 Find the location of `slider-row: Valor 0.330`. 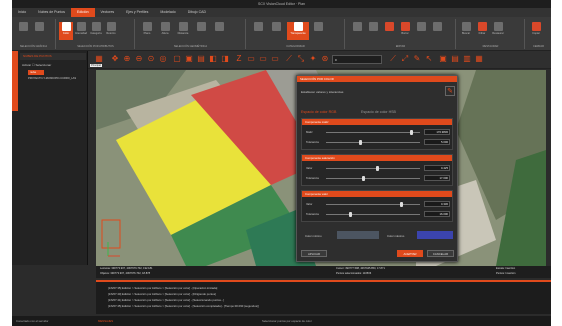

slider-row: Valor 0.330 is located at coordinates (378, 204).